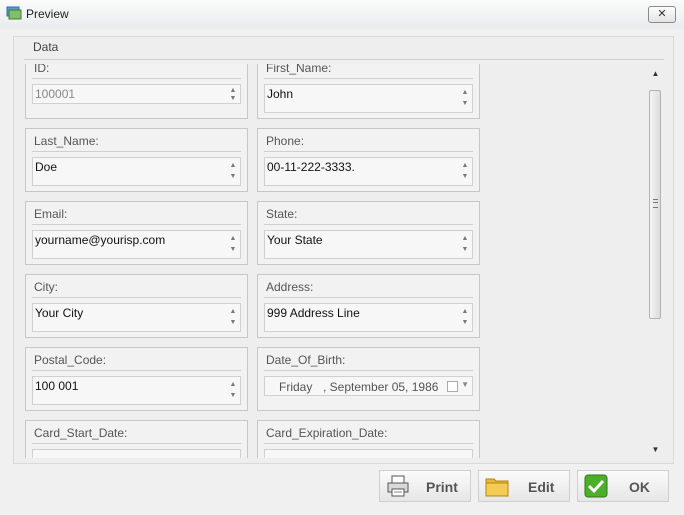 The image size is (684, 515). What do you see at coordinates (47, 14) in the screenshot?
I see `window-title: Preview` at bounding box center [47, 14].